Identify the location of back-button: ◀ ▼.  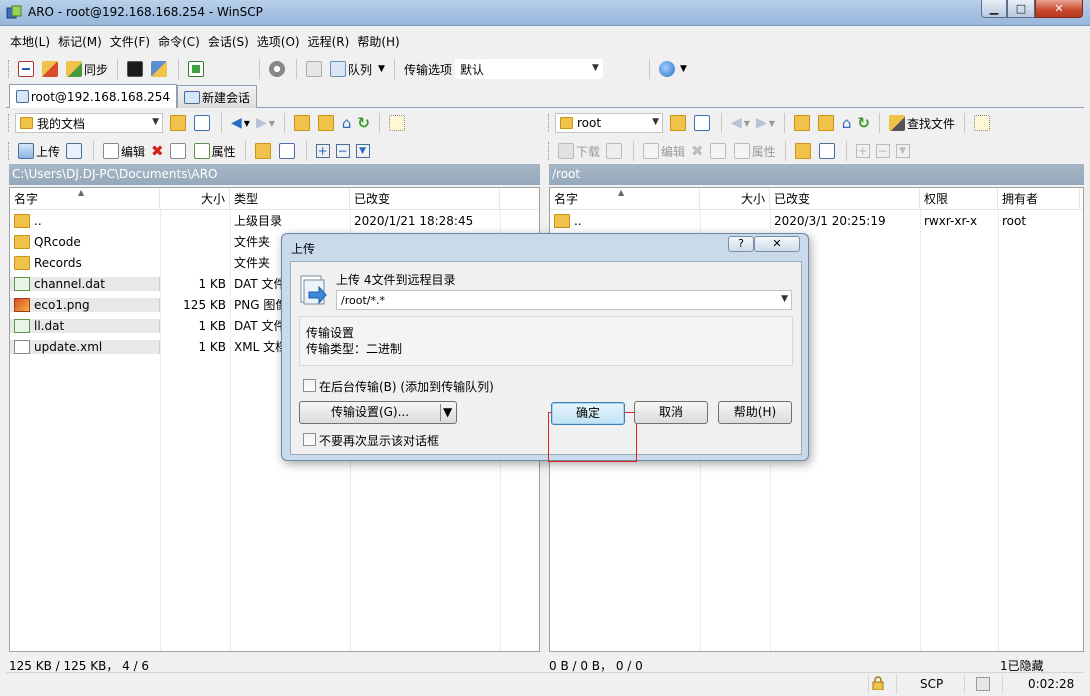
(240, 123).